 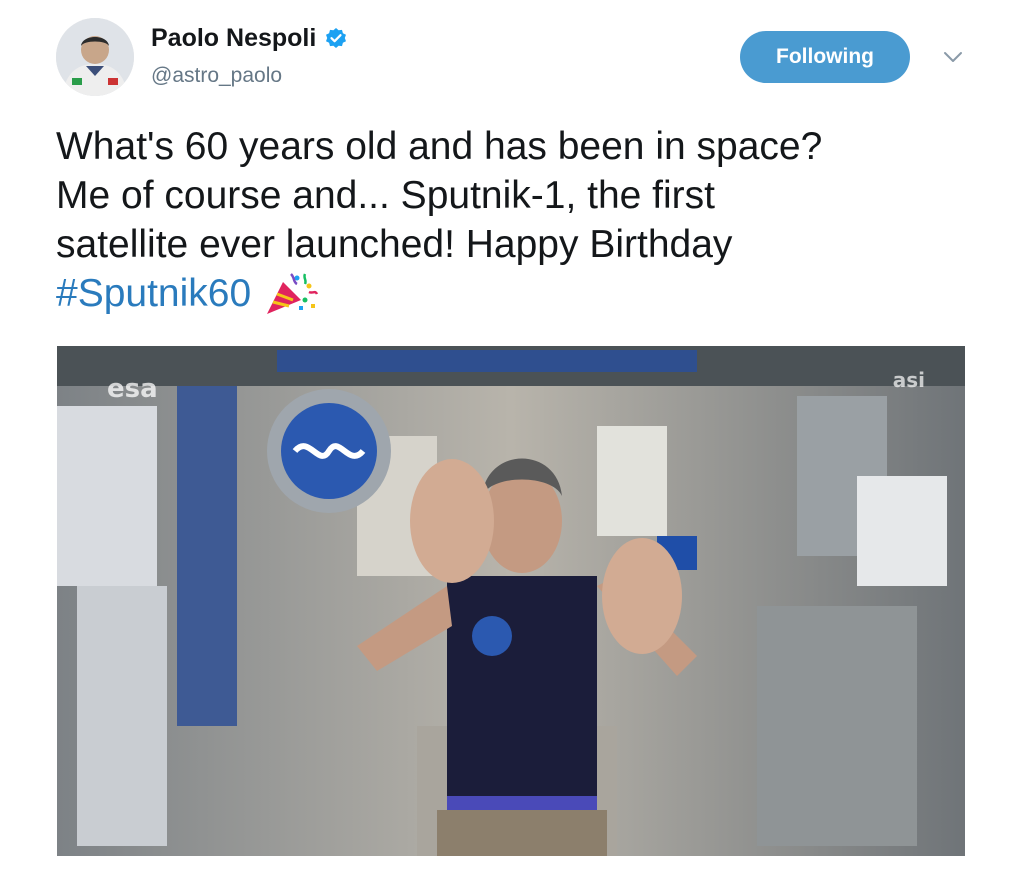 I want to click on avatar, so click(x=95, y=57).